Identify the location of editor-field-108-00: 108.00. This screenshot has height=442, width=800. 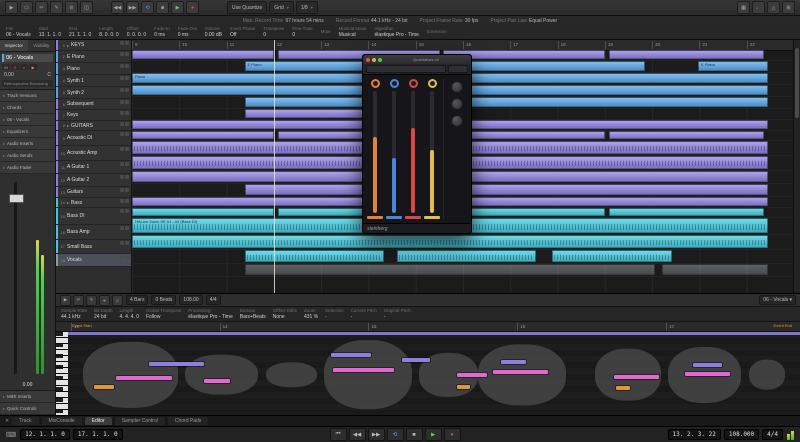
(191, 300).